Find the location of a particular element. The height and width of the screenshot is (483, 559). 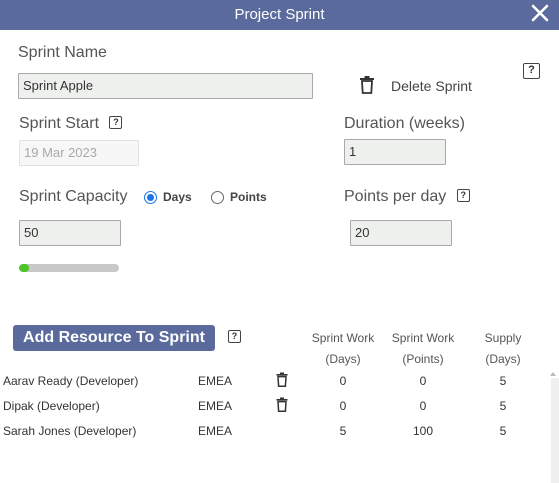

close-icon is located at coordinates (540, 13).